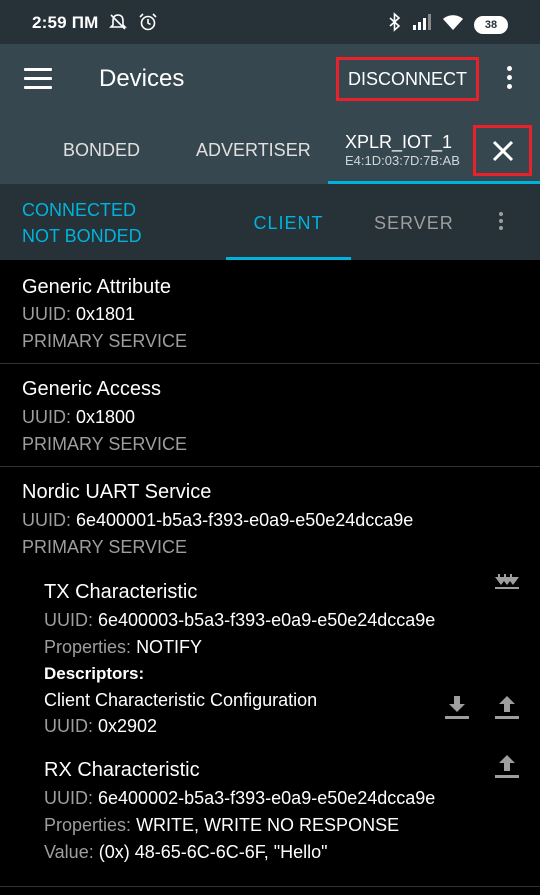  I want to click on service-name: Nordic UART Service, so click(117, 492).